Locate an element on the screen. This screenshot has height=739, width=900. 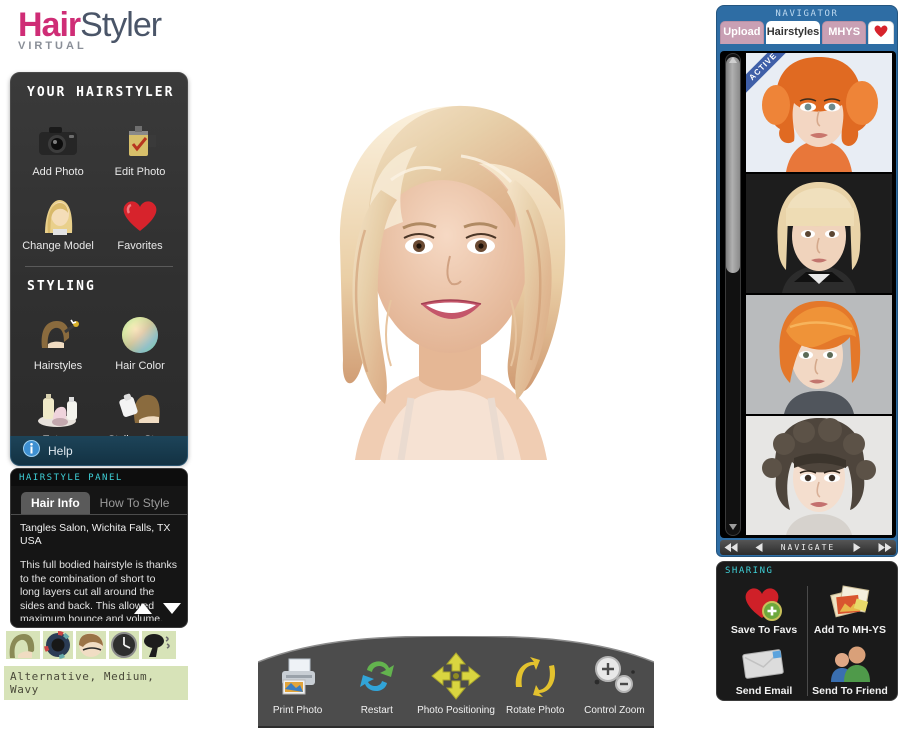
four-way-arrows-icon is located at coordinates (455, 676).